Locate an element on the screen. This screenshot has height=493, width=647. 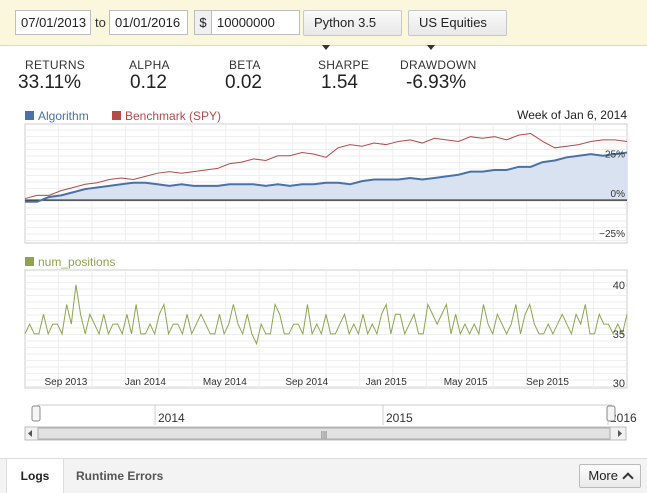
bottom-panel-bar: Logs Runtime Errors More is located at coordinates (323, 475).